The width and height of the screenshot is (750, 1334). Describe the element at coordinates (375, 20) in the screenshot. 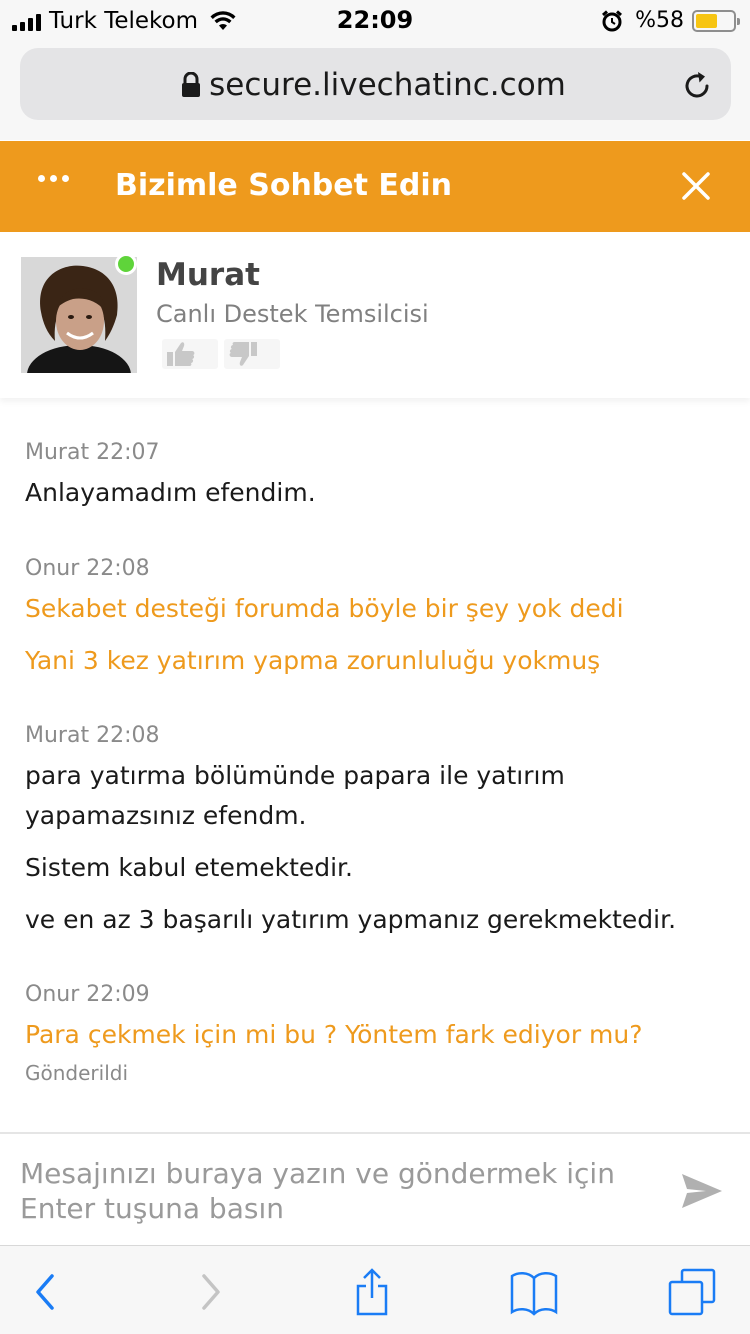

I see `status-bar: Turk Telekom 22:09 %58` at that location.